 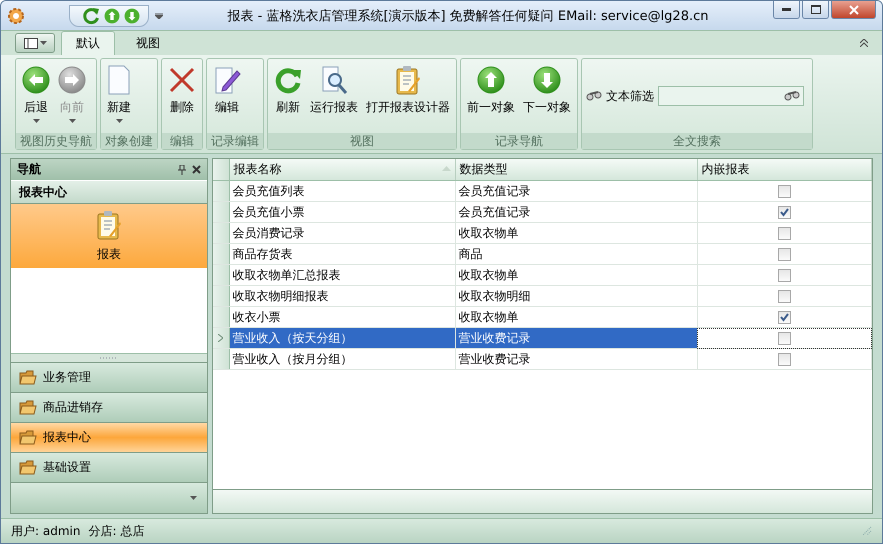 What do you see at coordinates (784, 169) in the screenshot?
I see `column-header: 内嵌报表` at bounding box center [784, 169].